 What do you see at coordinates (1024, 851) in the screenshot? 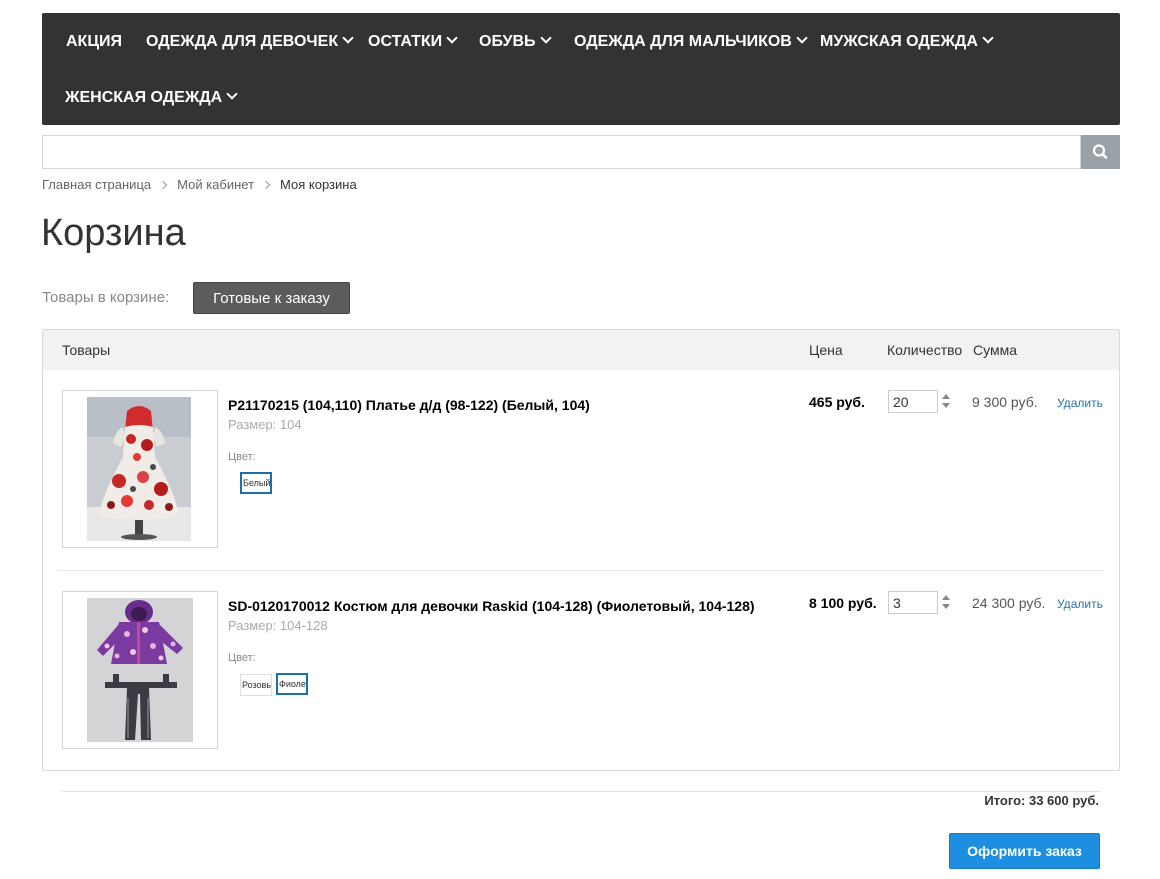
I see `checkout-button: Оформить заказ` at bounding box center [1024, 851].